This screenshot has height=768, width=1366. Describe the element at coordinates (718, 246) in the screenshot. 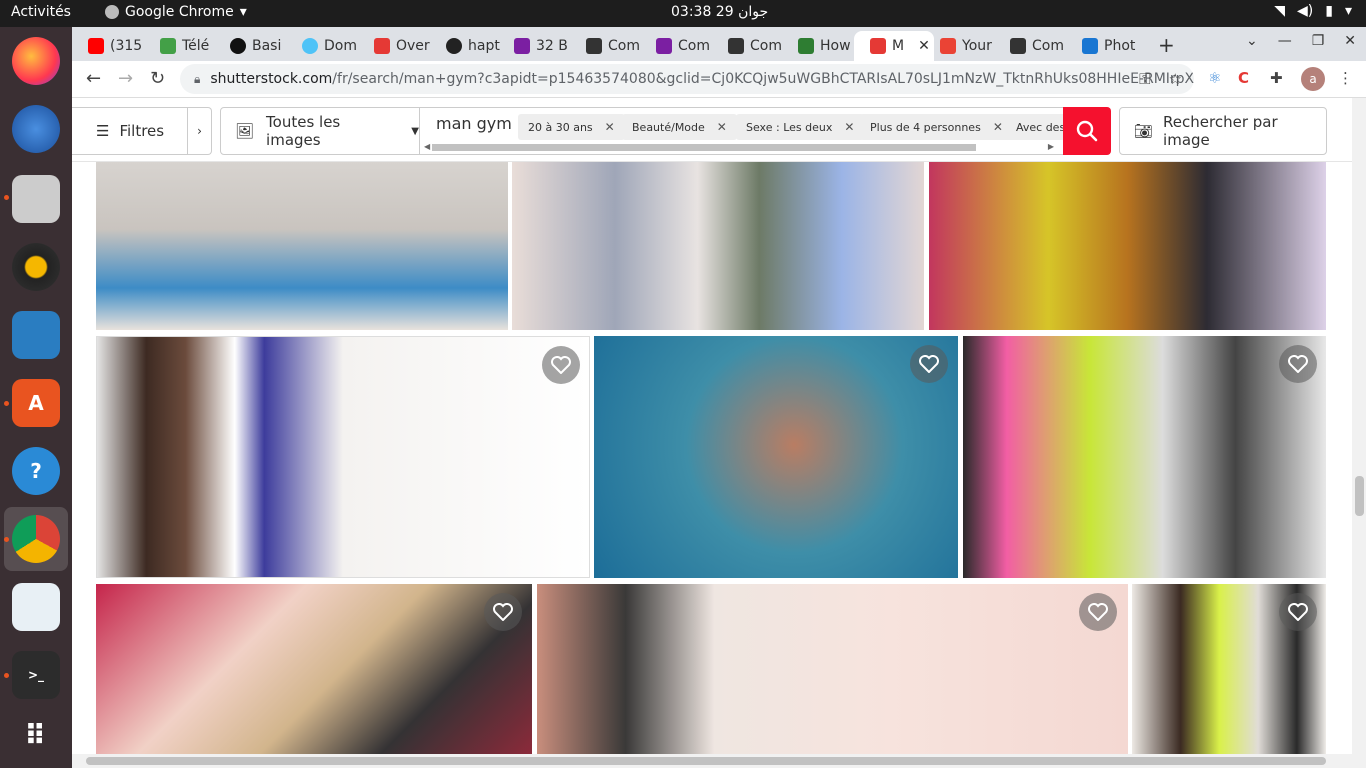

I see `image-result-dance-class` at that location.